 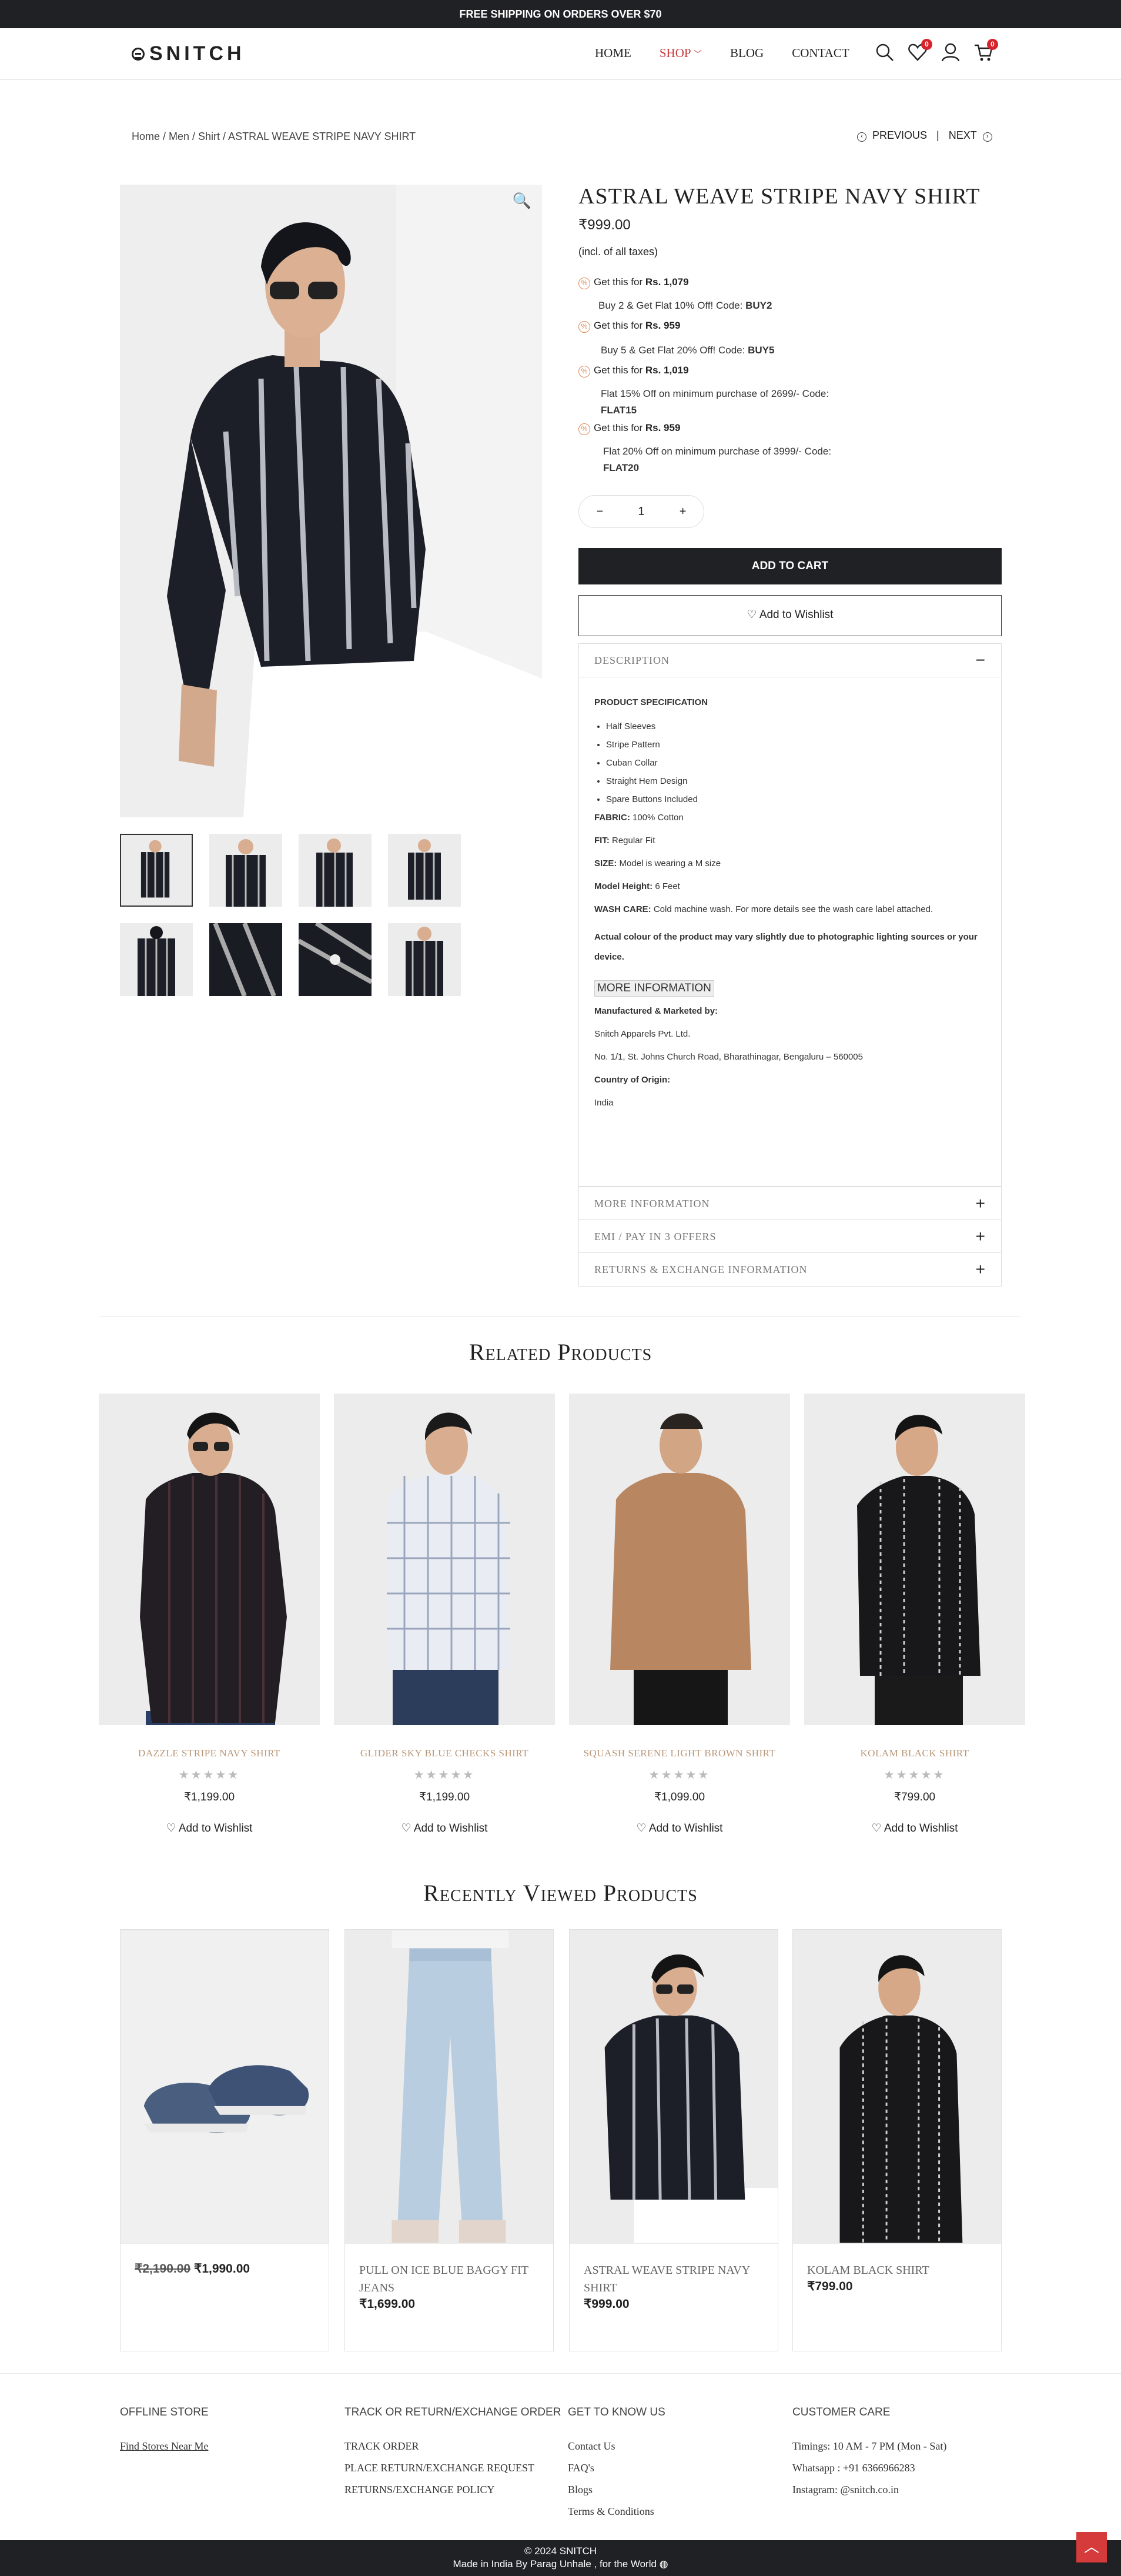 I want to click on spec-item: Spare Buttons Included, so click(x=796, y=799).